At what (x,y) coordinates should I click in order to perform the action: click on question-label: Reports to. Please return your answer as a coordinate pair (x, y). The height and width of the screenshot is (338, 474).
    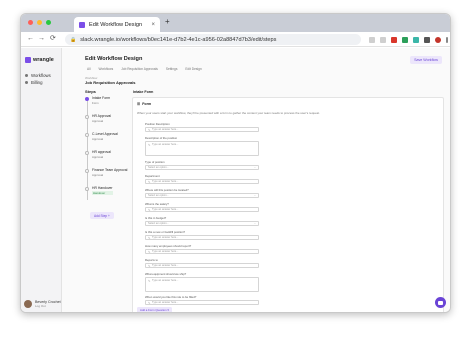
    Looking at the image, I should click on (151, 260).